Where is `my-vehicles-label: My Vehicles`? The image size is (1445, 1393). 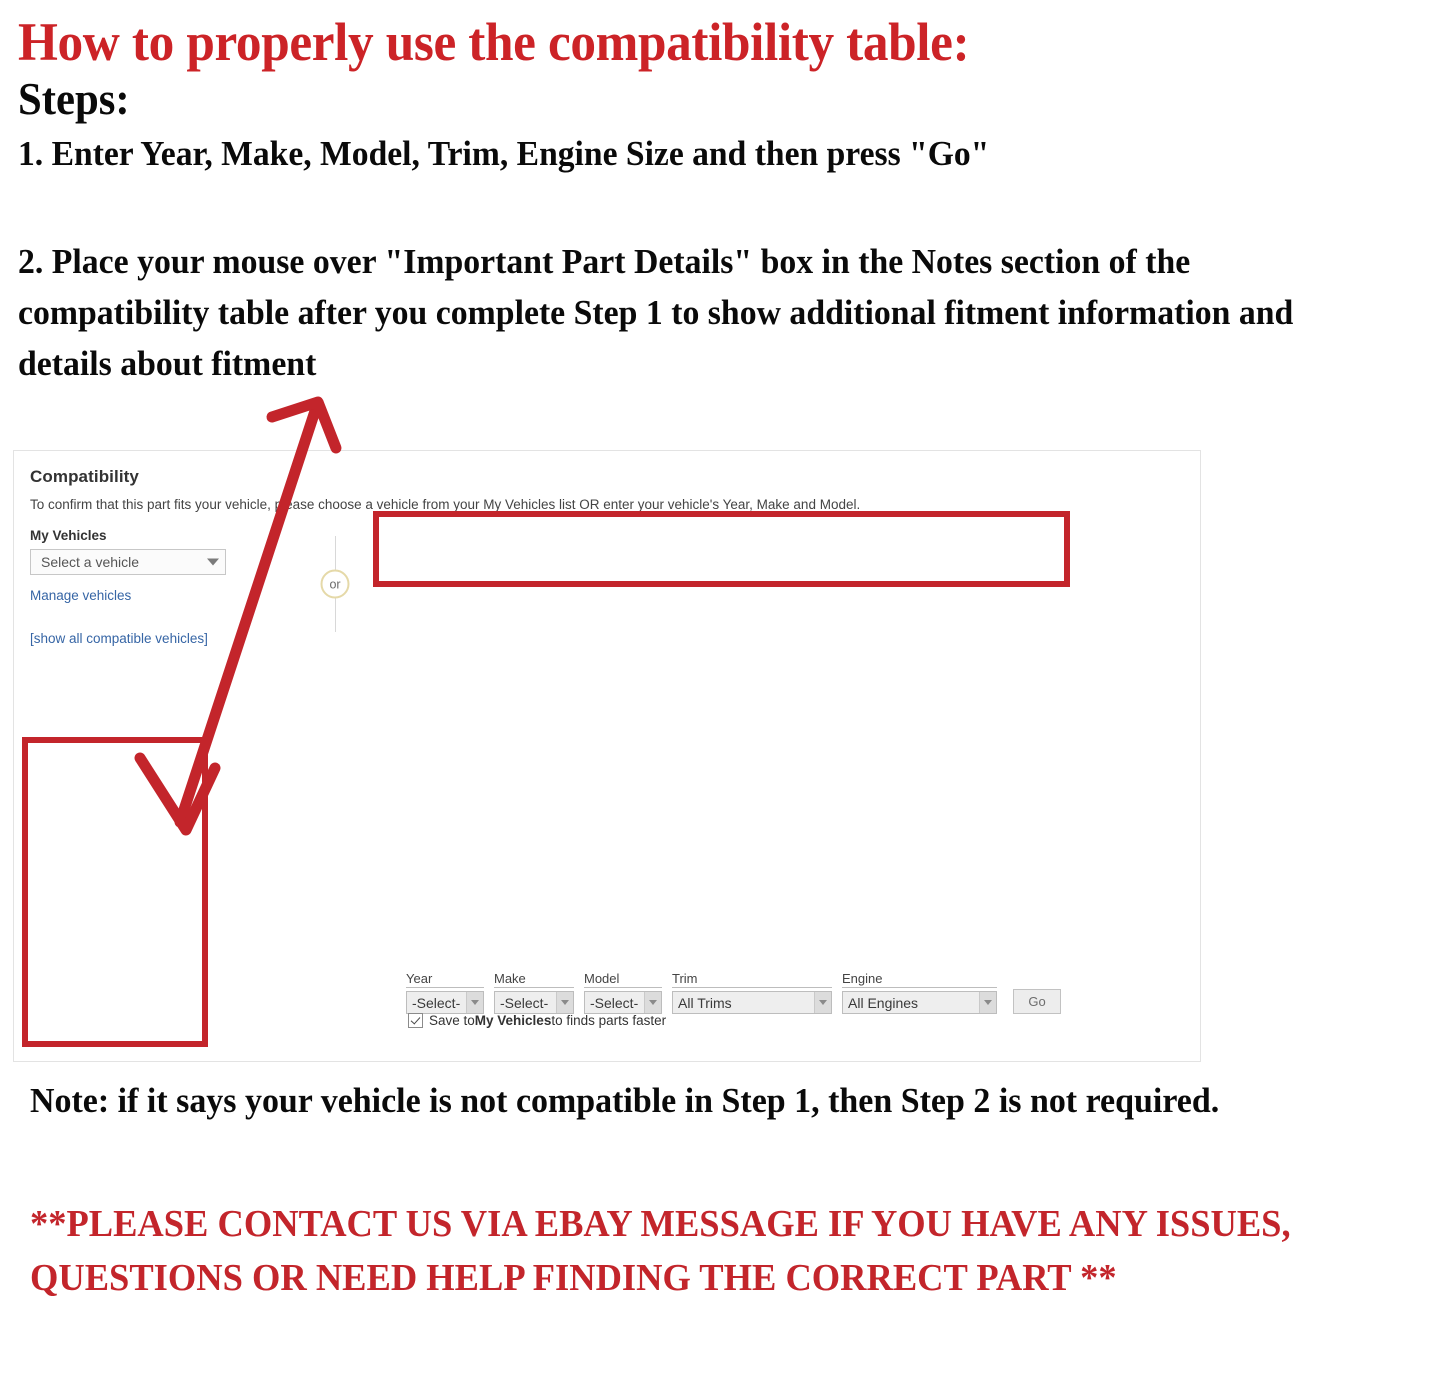 my-vehicles-label: My Vehicles is located at coordinates (68, 535).